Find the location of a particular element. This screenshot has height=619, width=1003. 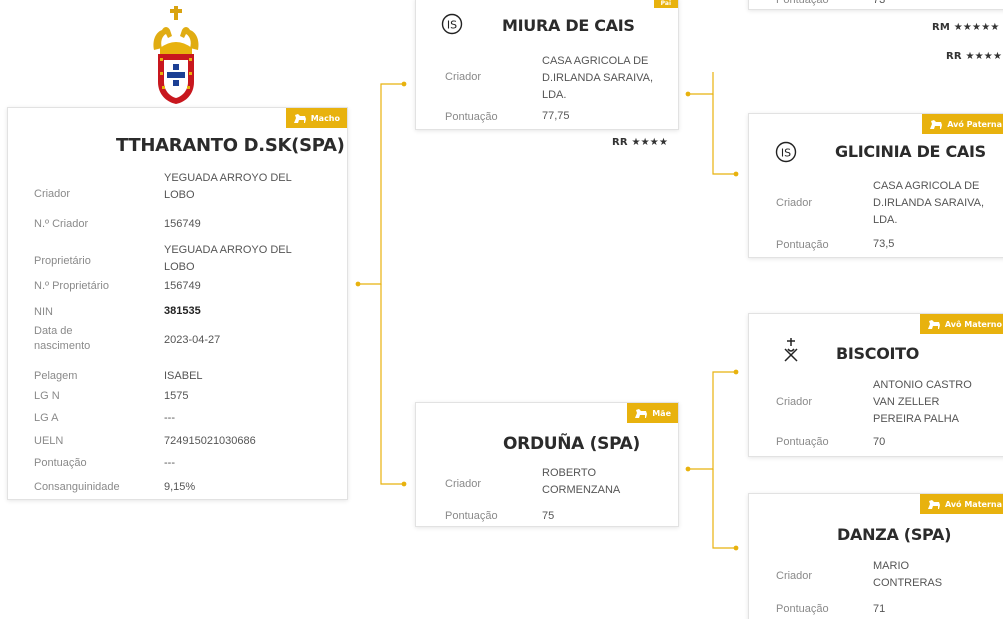

parent-badge: Mãe is located at coordinates (652, 413).